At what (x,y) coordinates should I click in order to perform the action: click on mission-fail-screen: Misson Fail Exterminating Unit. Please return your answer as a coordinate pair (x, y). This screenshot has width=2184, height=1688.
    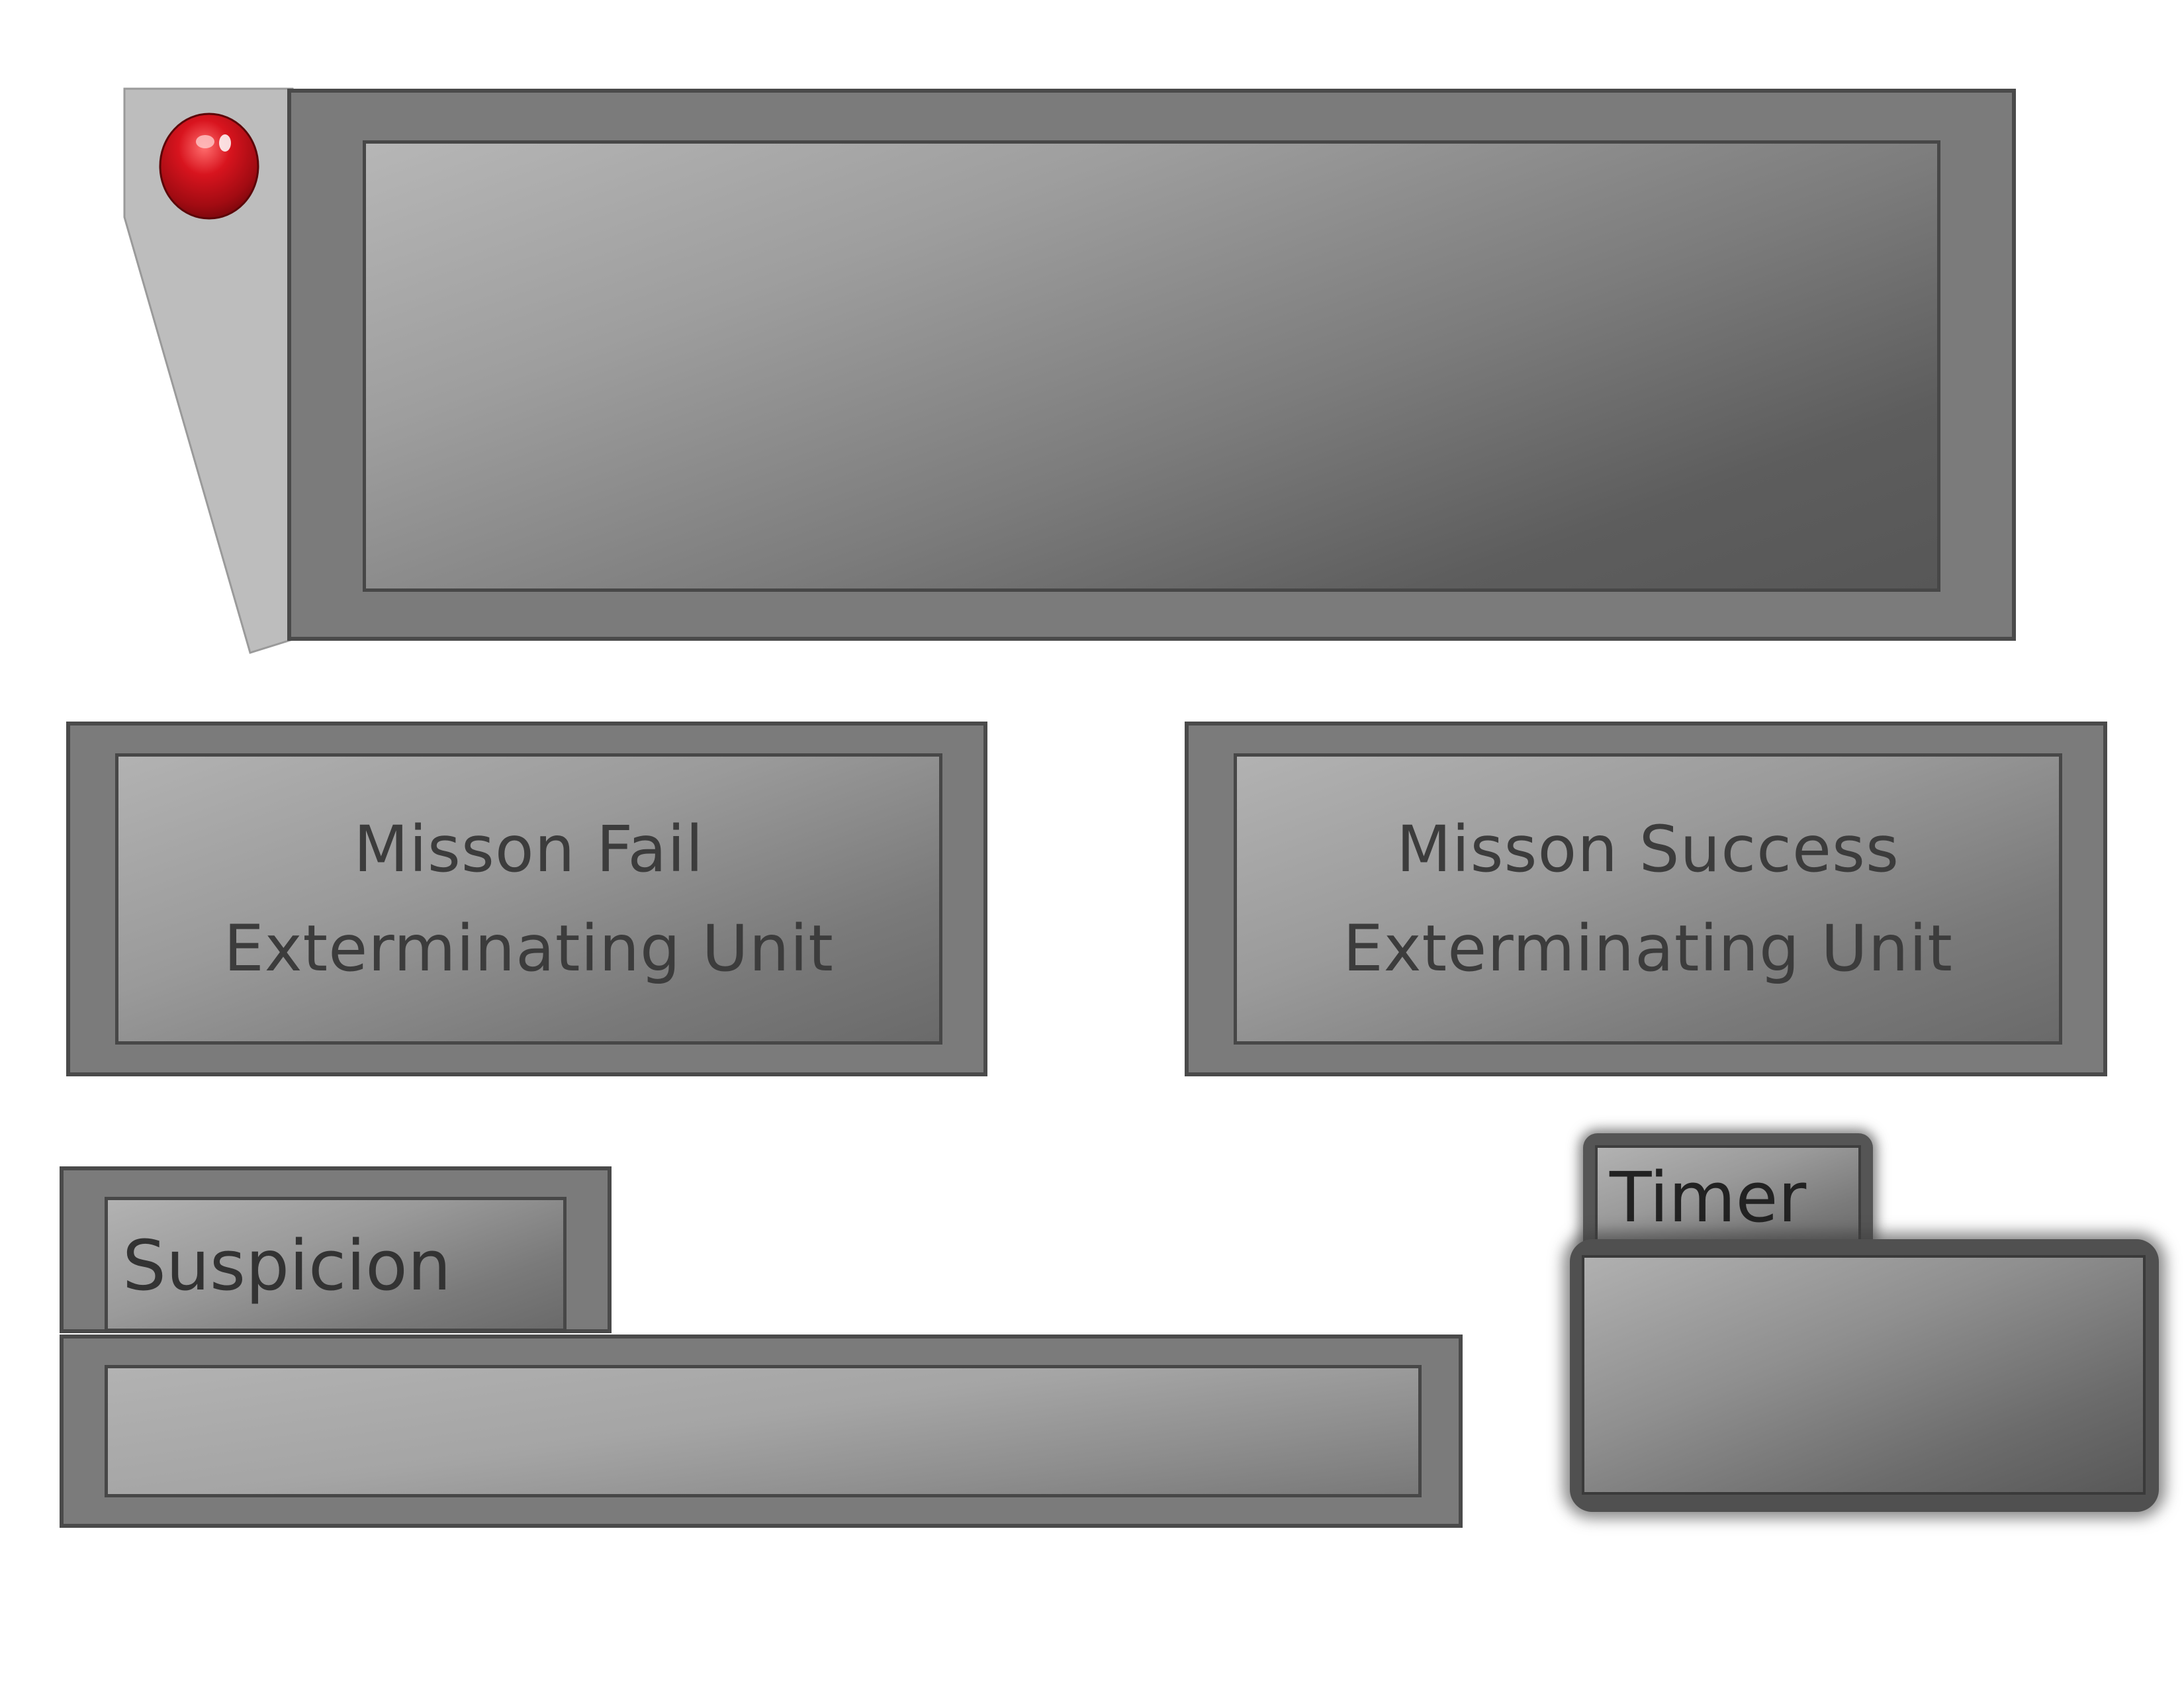
    Looking at the image, I should click on (528, 899).